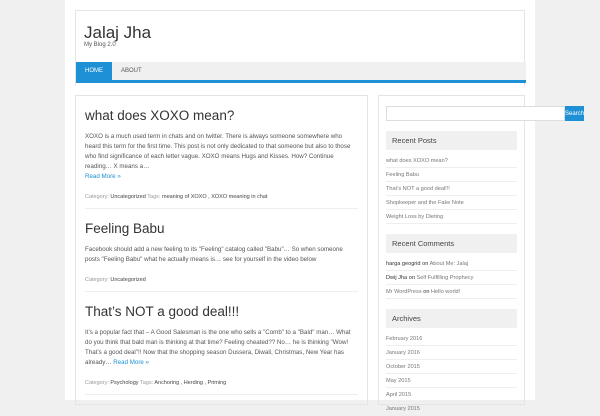  I want to click on archive-link: February 2016, so click(451, 339).